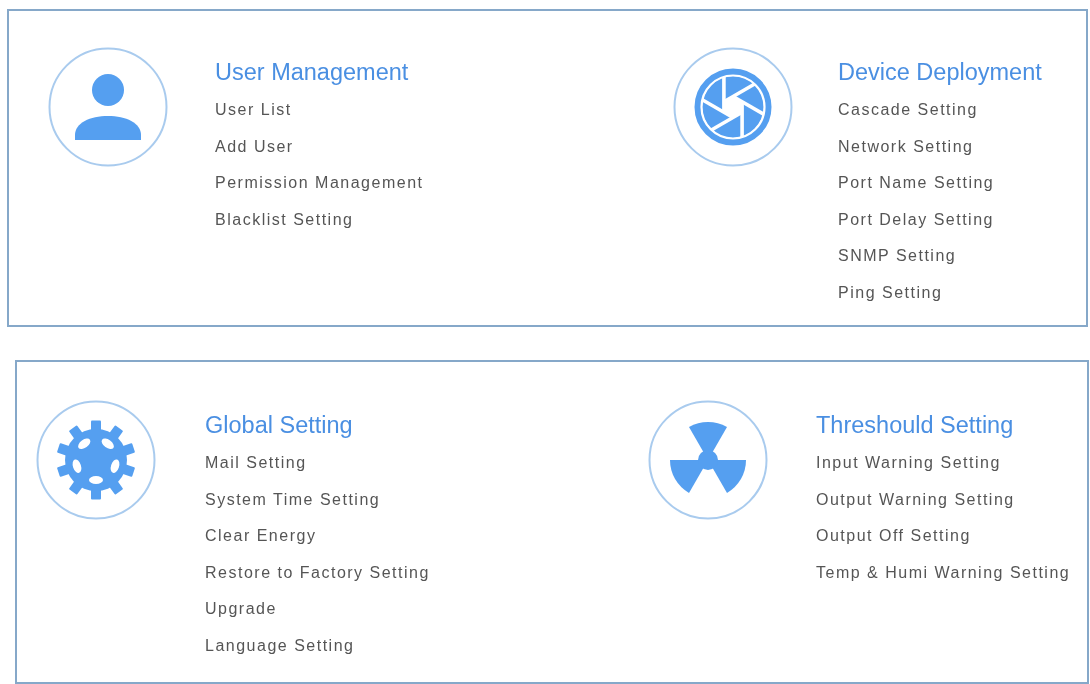  I want to click on menu-link: Network Setting, so click(906, 146).